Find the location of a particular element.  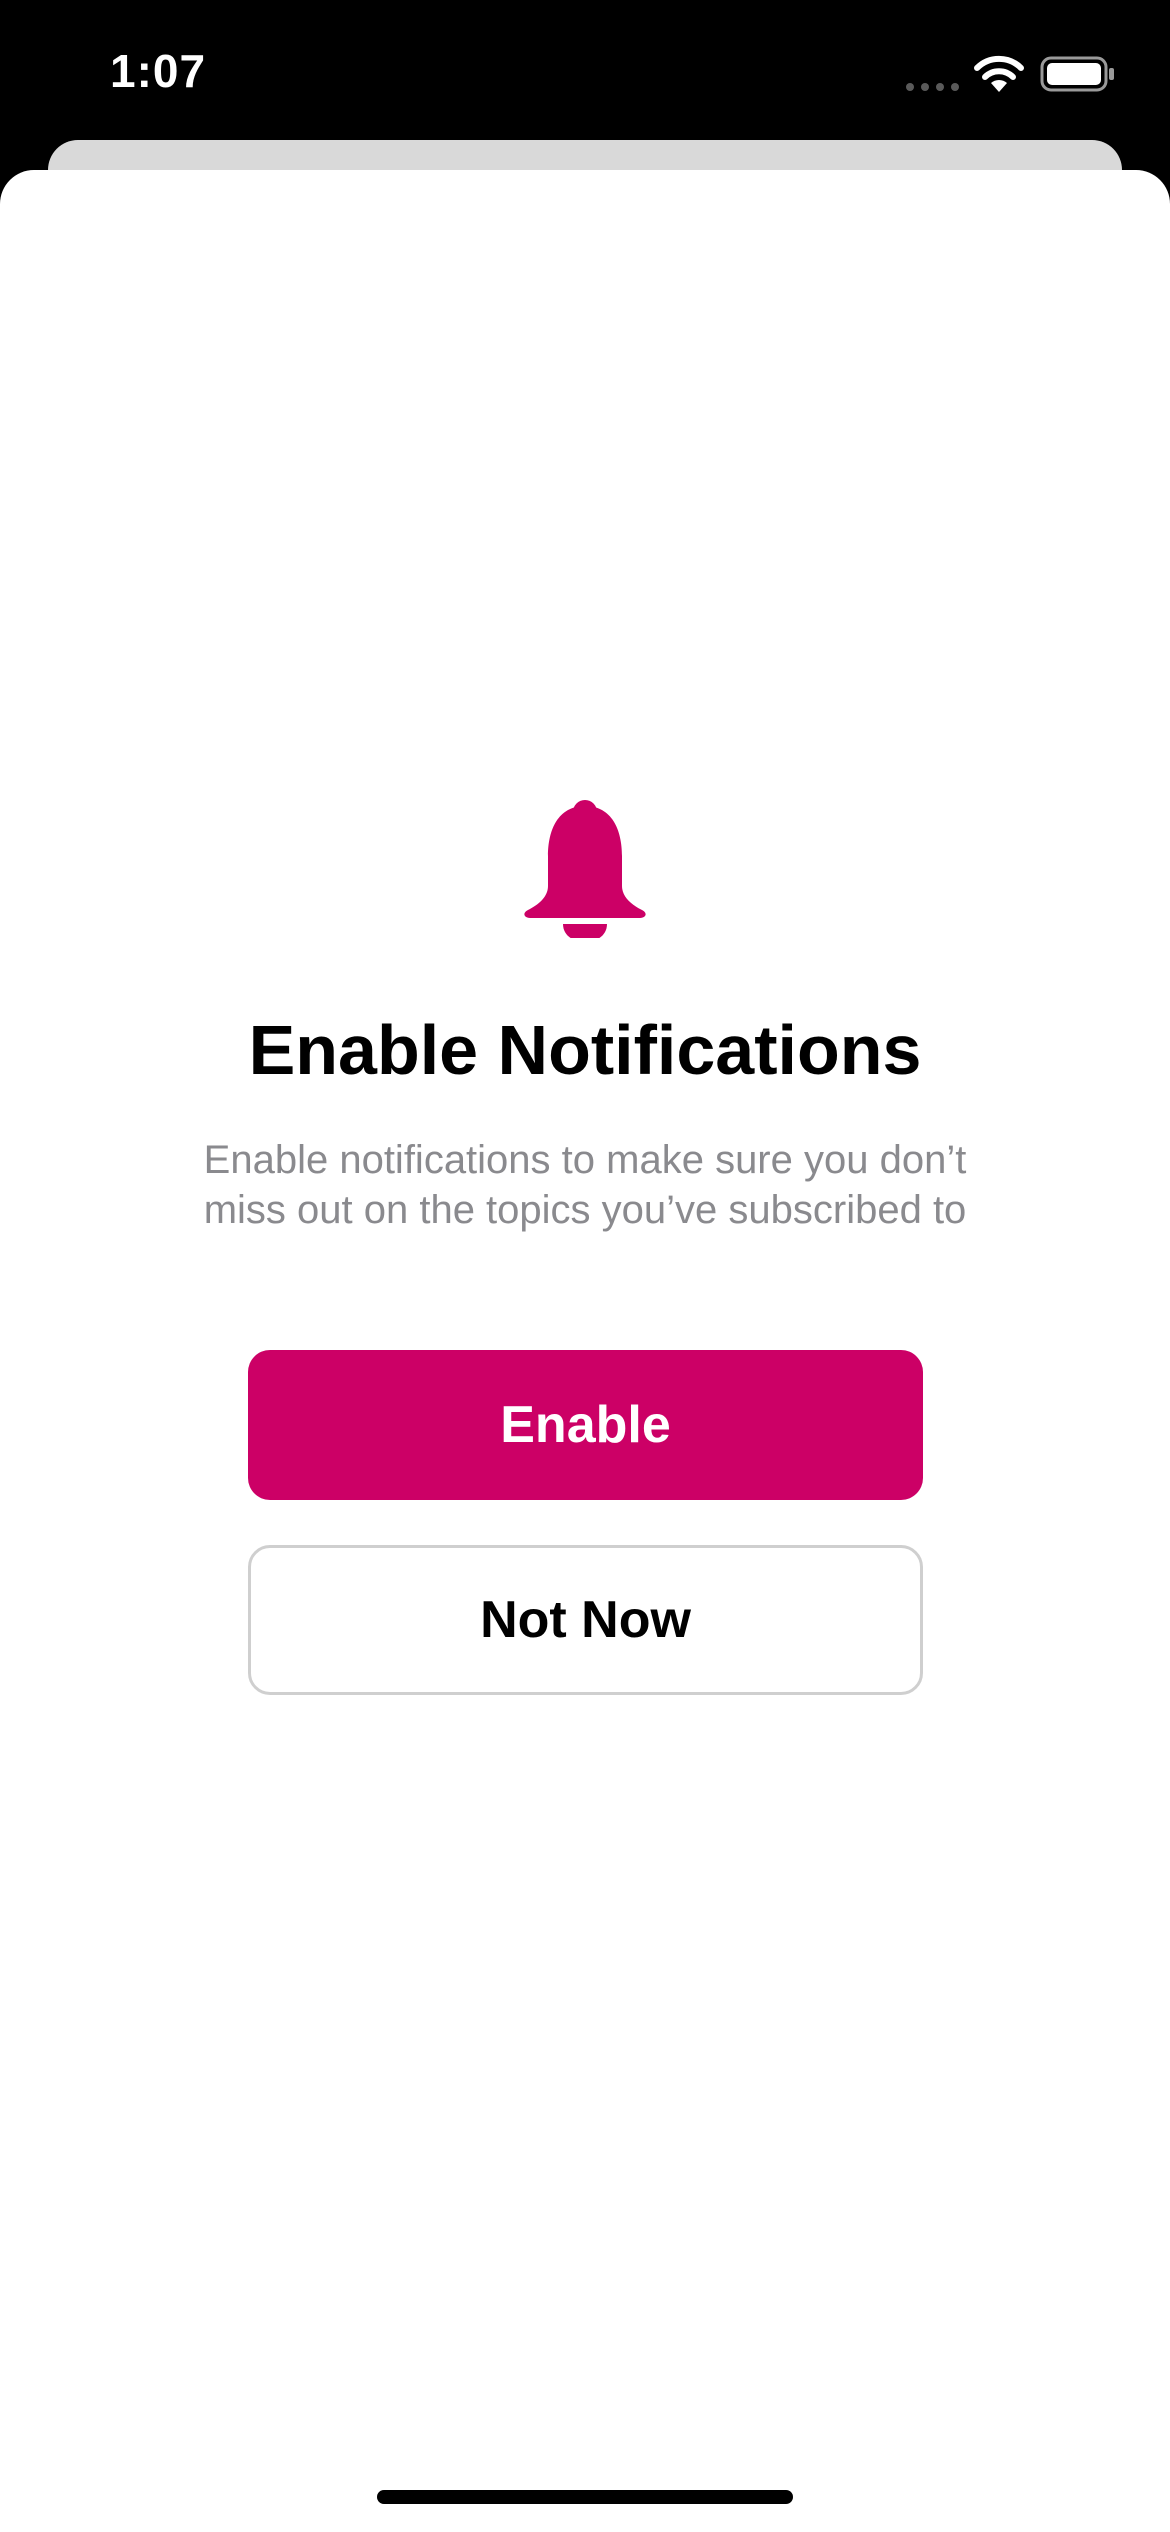

status-time: 1:07 is located at coordinates (158, 71).